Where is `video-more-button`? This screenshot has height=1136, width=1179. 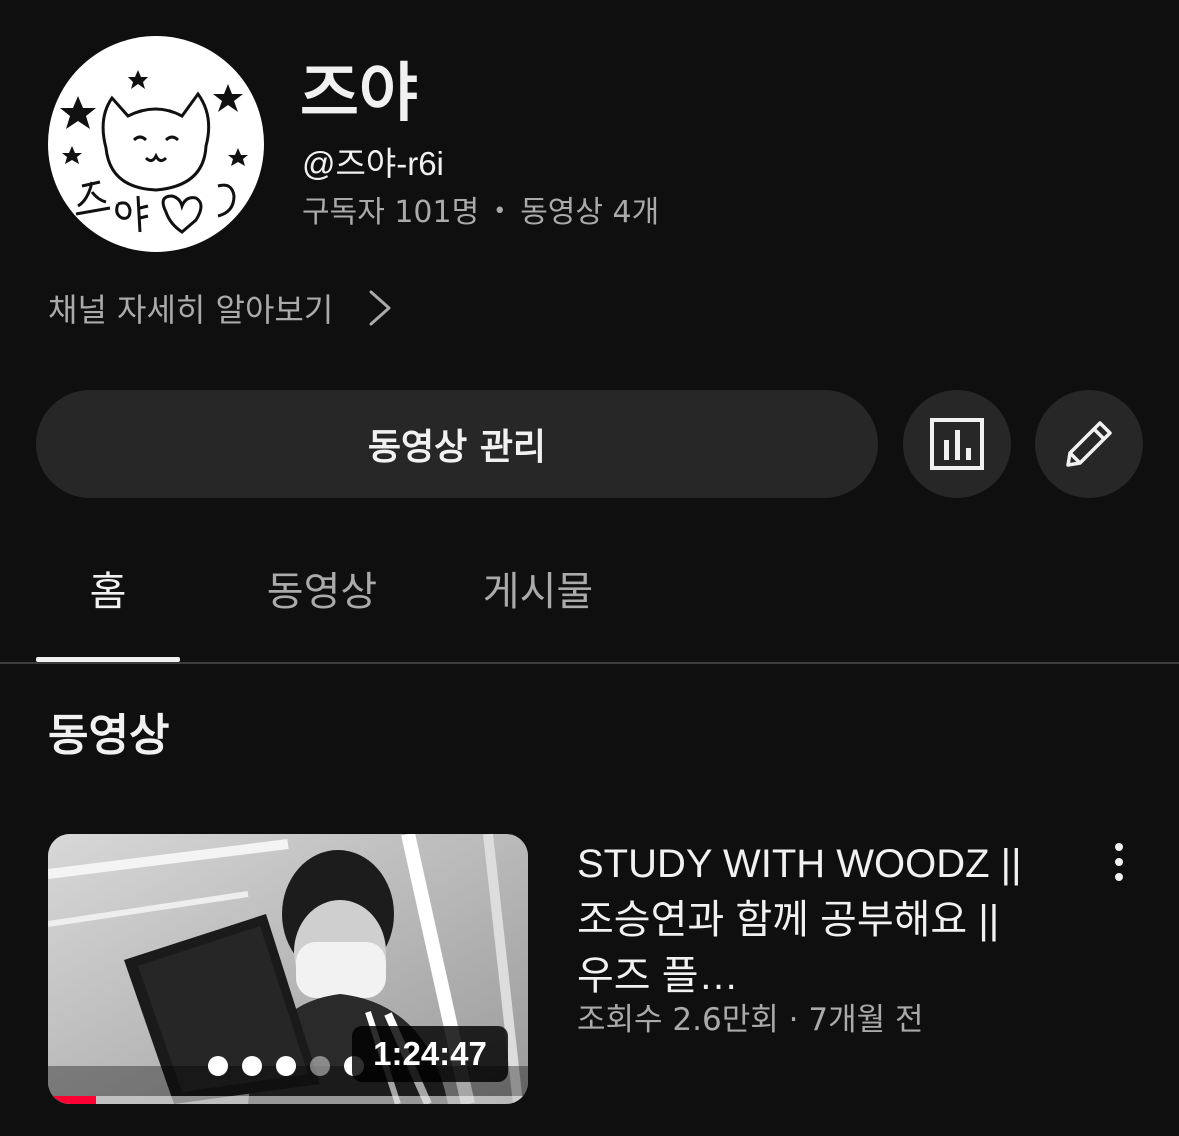 video-more-button is located at coordinates (1119, 862).